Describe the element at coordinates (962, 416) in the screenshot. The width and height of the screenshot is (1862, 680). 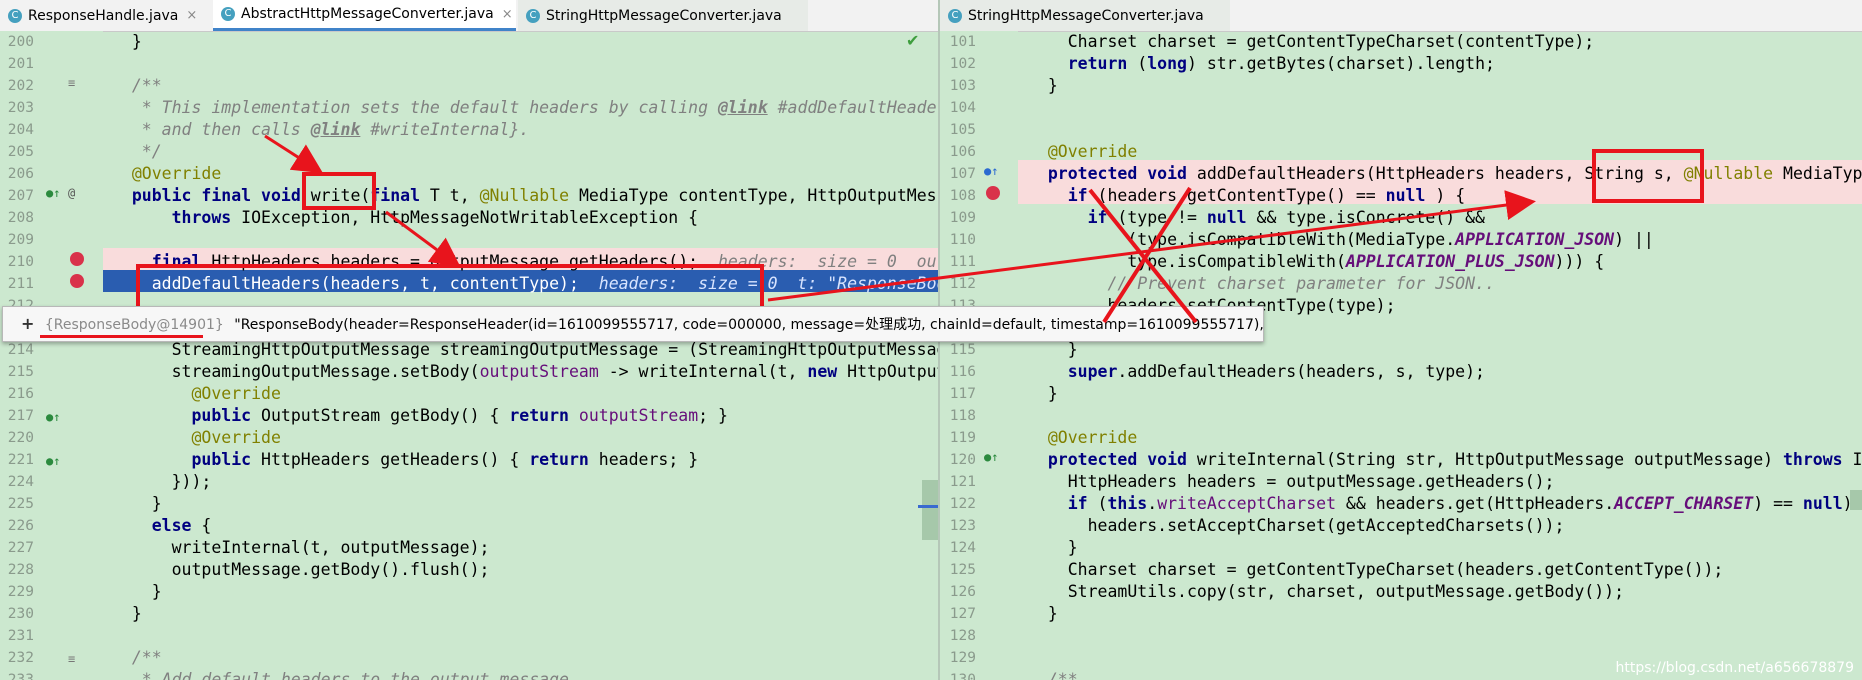
I see `line-number: 118` at that location.